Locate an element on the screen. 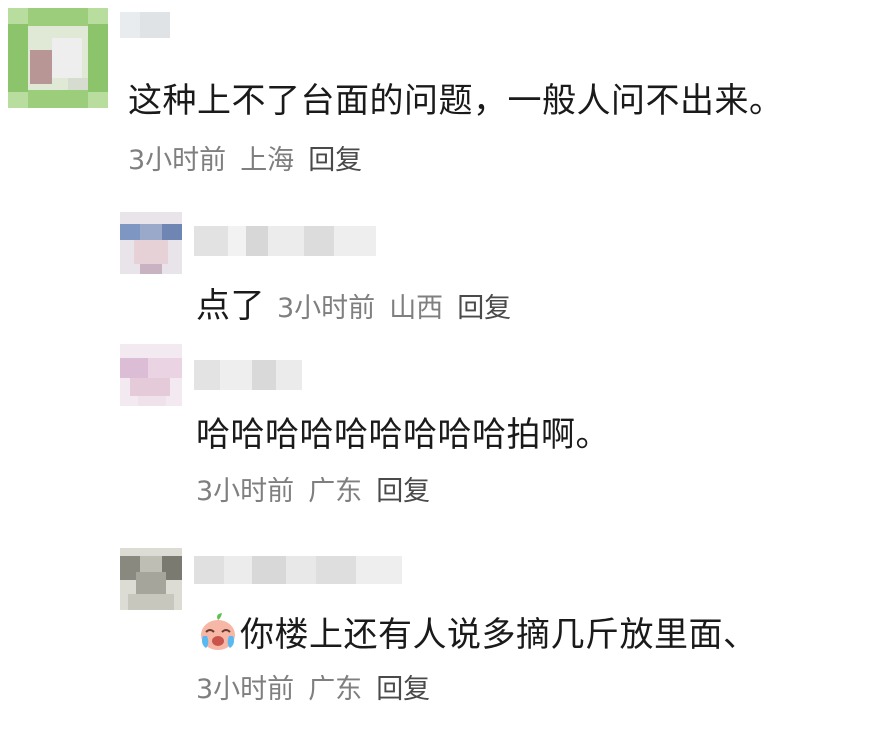  comment-text: 你楼上还有人说多摘几斤放里面、 is located at coordinates (499, 635).